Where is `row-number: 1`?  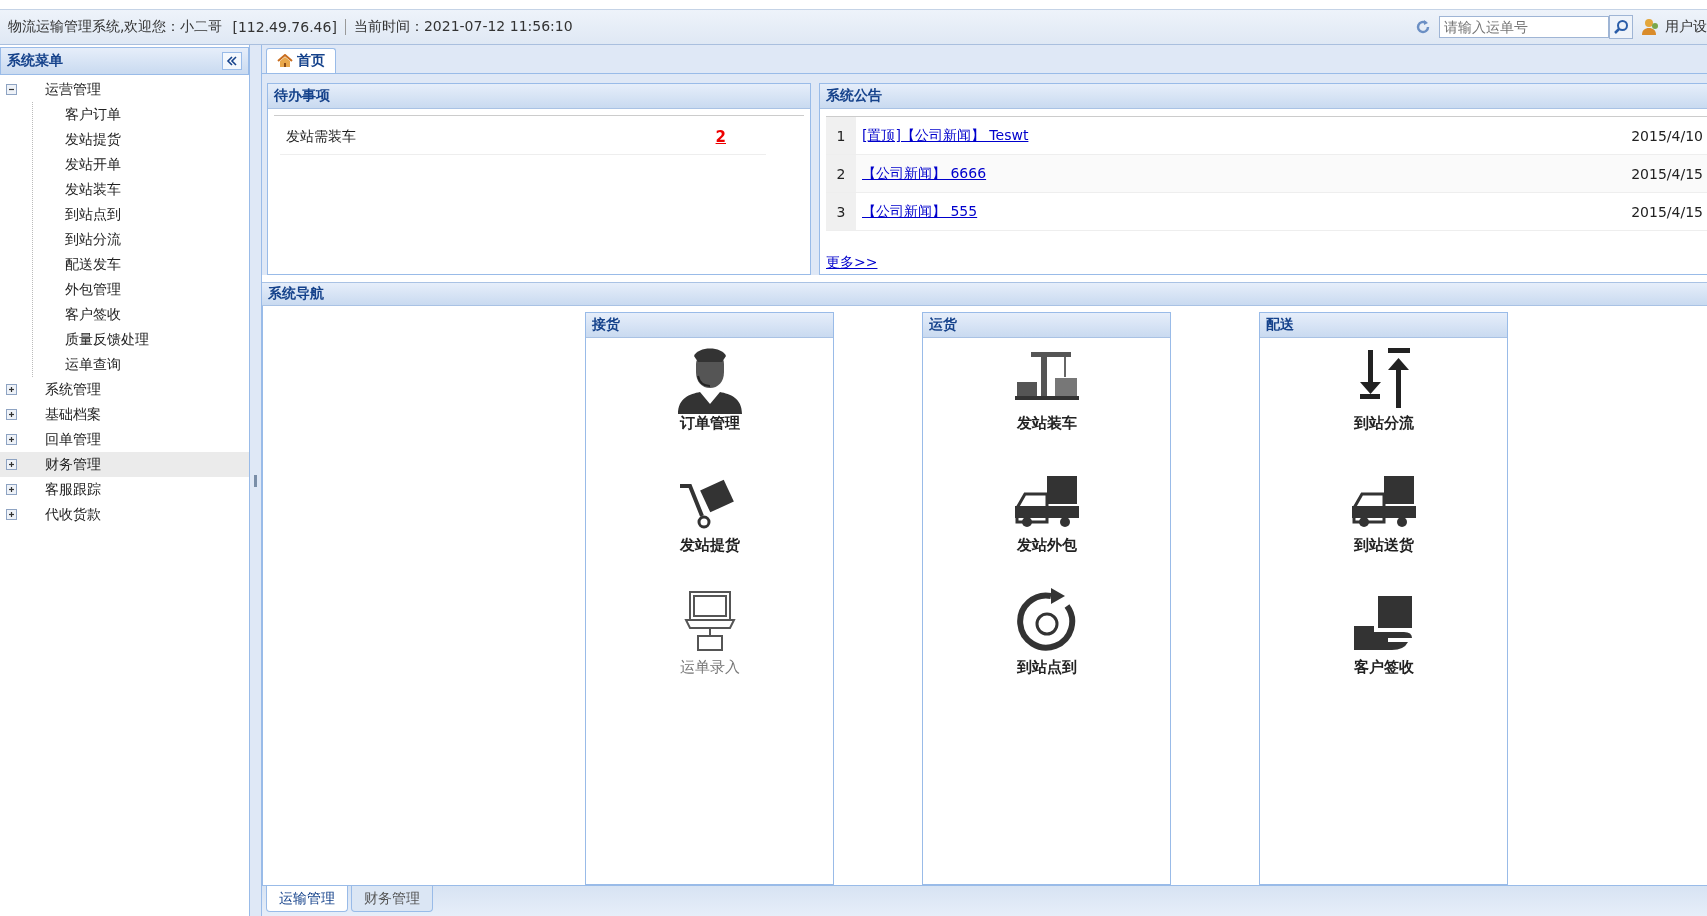 row-number: 1 is located at coordinates (841, 135).